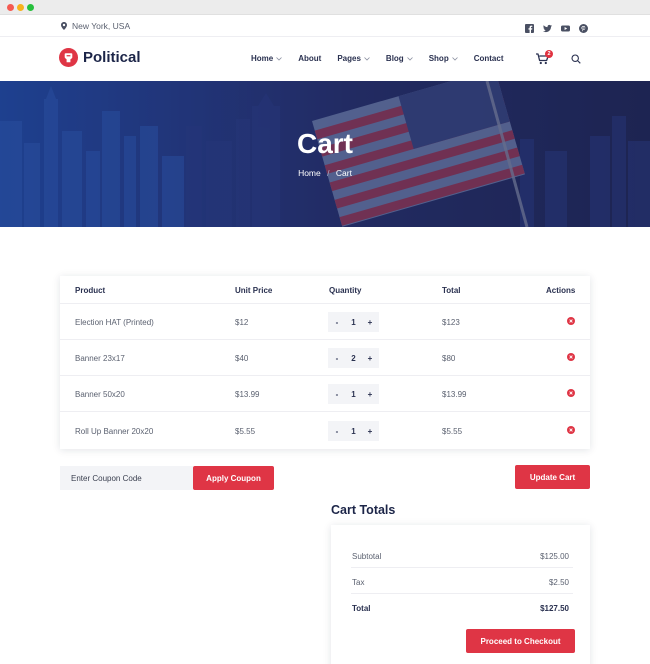  I want to click on nav-contact: Contact, so click(489, 58).